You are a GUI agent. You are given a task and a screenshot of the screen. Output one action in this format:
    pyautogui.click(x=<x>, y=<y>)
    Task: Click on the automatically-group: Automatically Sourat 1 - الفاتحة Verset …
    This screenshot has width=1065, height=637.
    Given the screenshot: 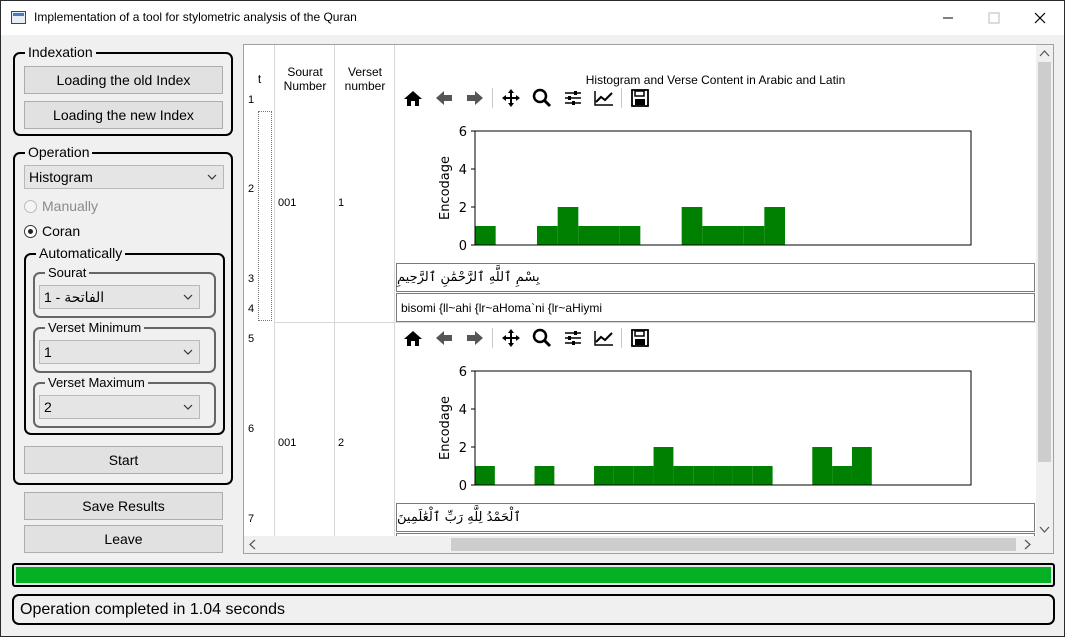 What is the action you would take?
    pyautogui.click(x=124, y=339)
    